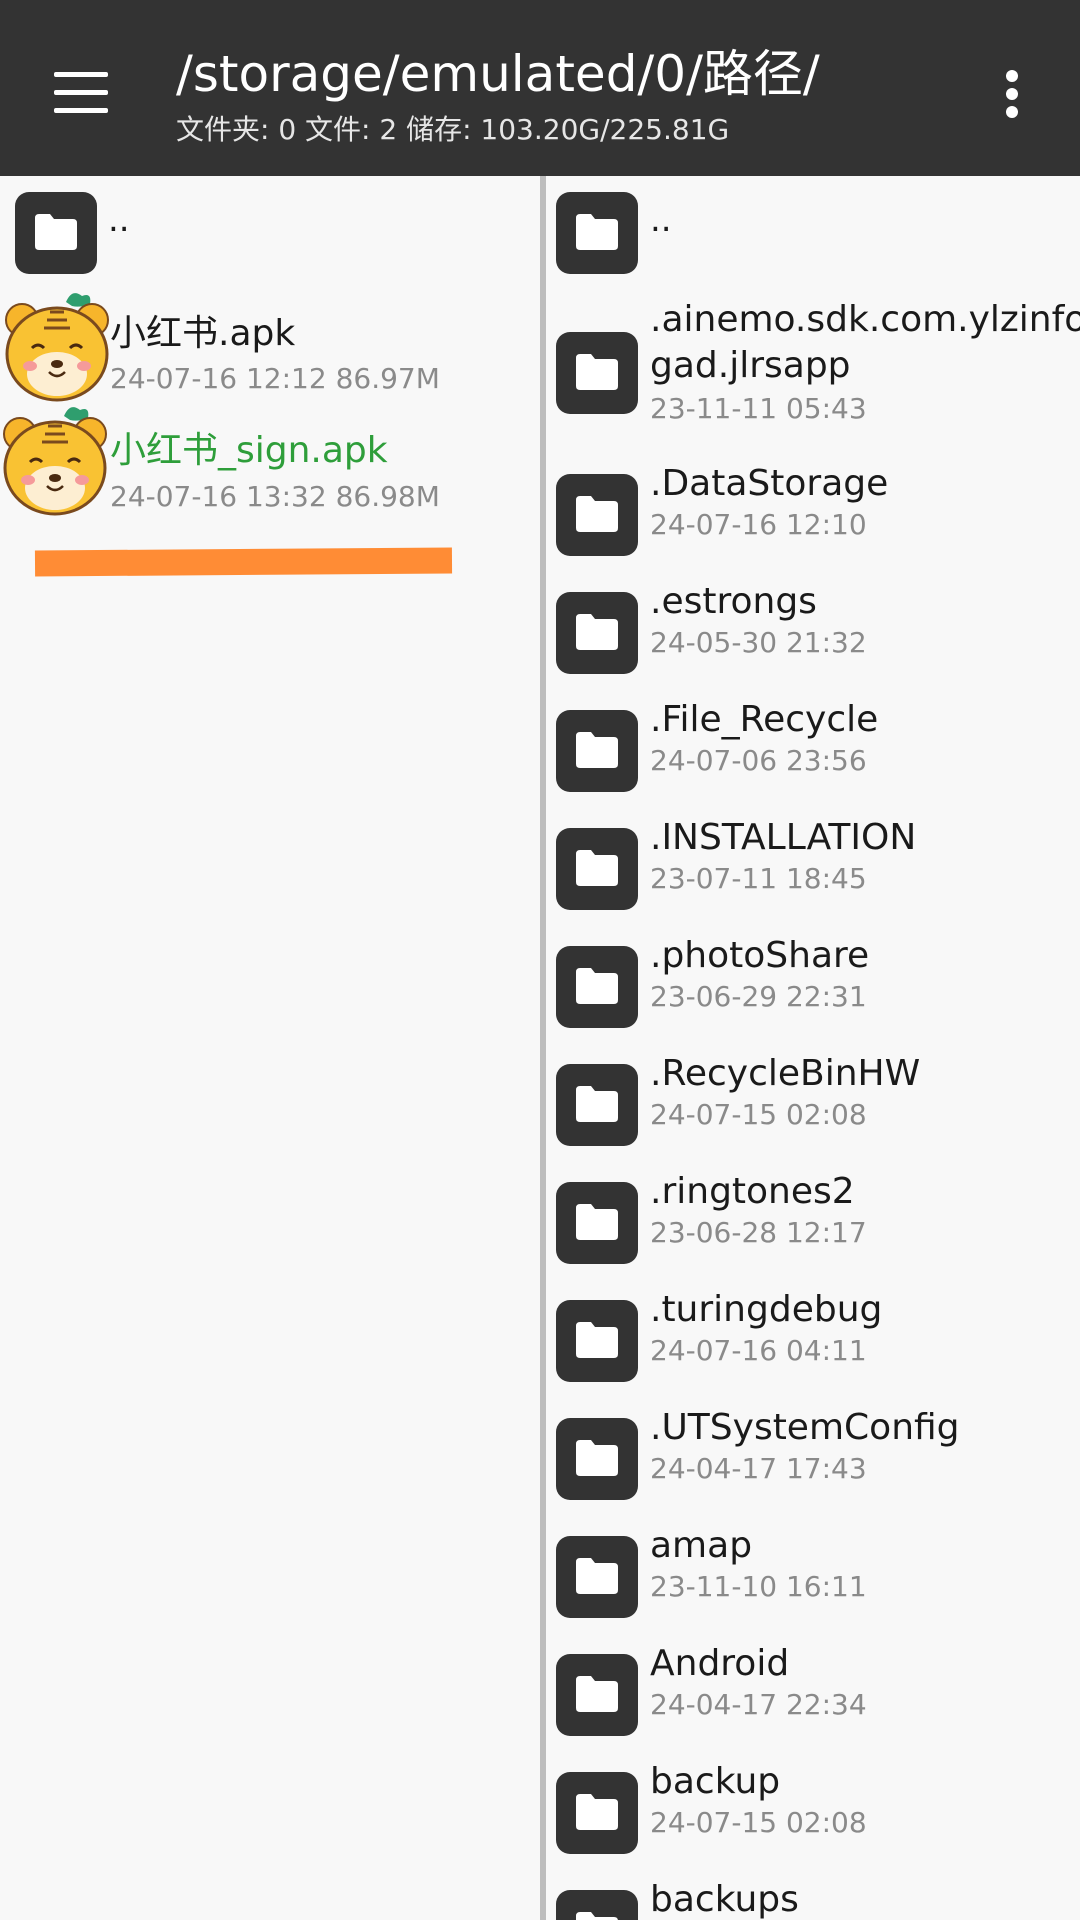 The width and height of the screenshot is (1080, 1920). What do you see at coordinates (758, 760) in the screenshot?
I see `folder-date: 24-07-06 23:56` at bounding box center [758, 760].